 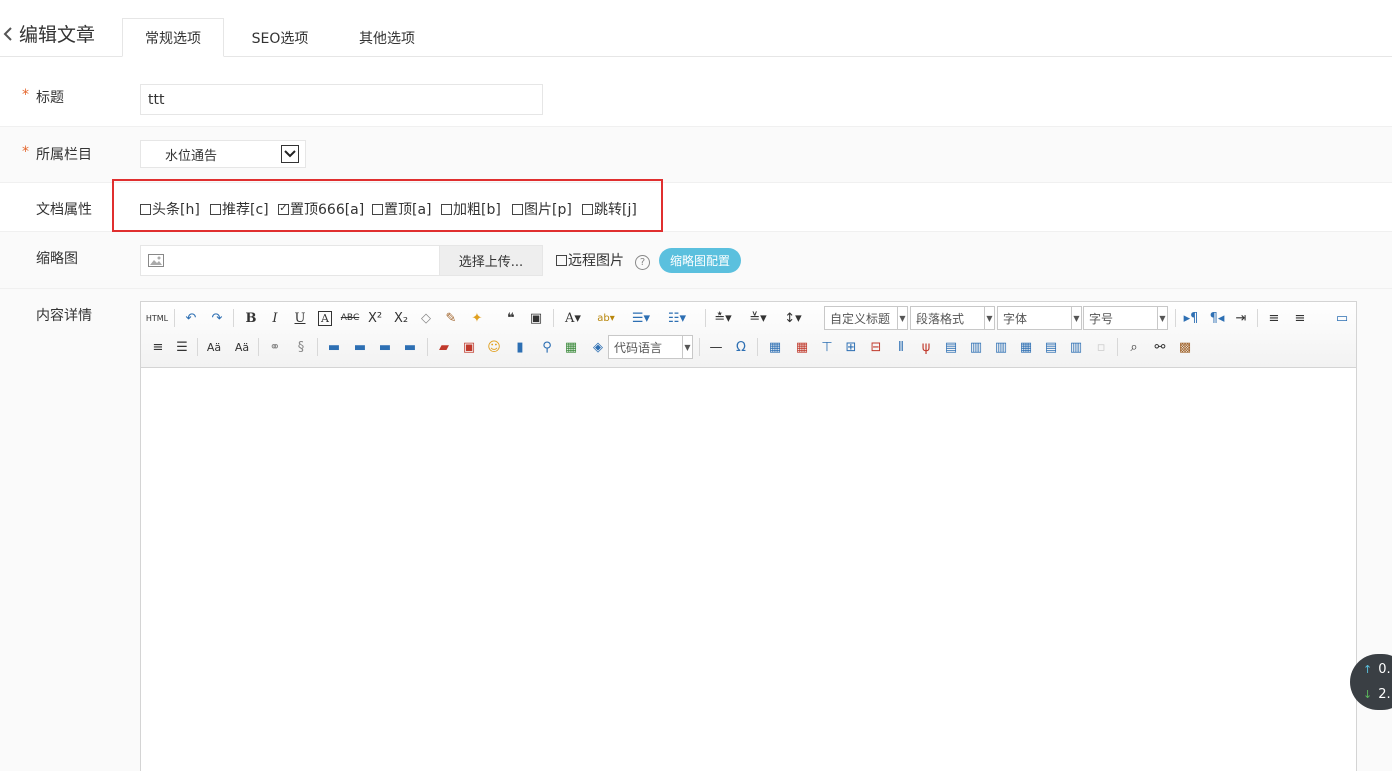 What do you see at coordinates (1217, 318) in the screenshot?
I see `rtl-icon: ¶◂` at bounding box center [1217, 318].